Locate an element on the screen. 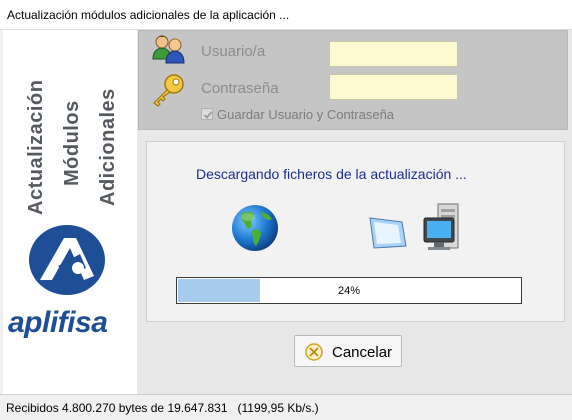 The image size is (572, 420). aplifisa-logo-icon is located at coordinates (67, 260).